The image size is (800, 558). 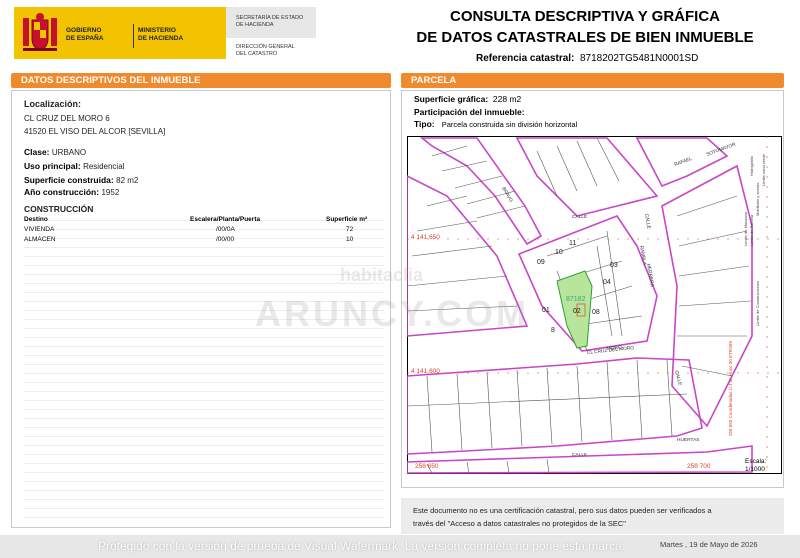 I want to click on table-cell: /00/0A, so click(x=225, y=229).